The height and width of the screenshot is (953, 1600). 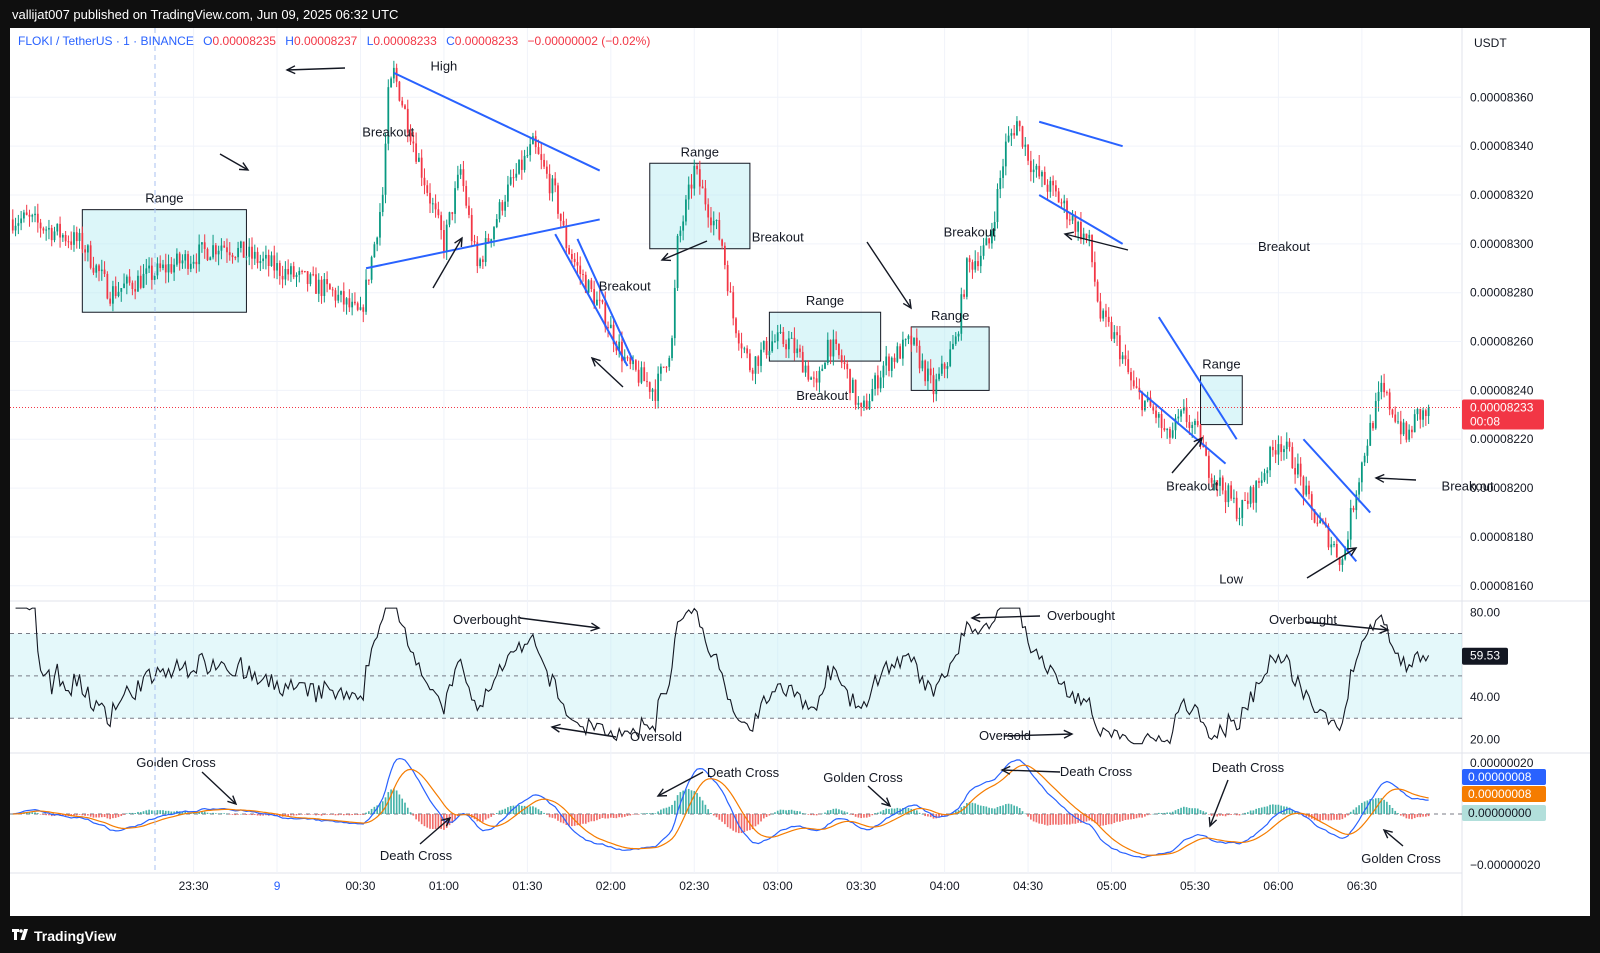 What do you see at coordinates (75, 936) in the screenshot?
I see `footer-brand: TradingView` at bounding box center [75, 936].